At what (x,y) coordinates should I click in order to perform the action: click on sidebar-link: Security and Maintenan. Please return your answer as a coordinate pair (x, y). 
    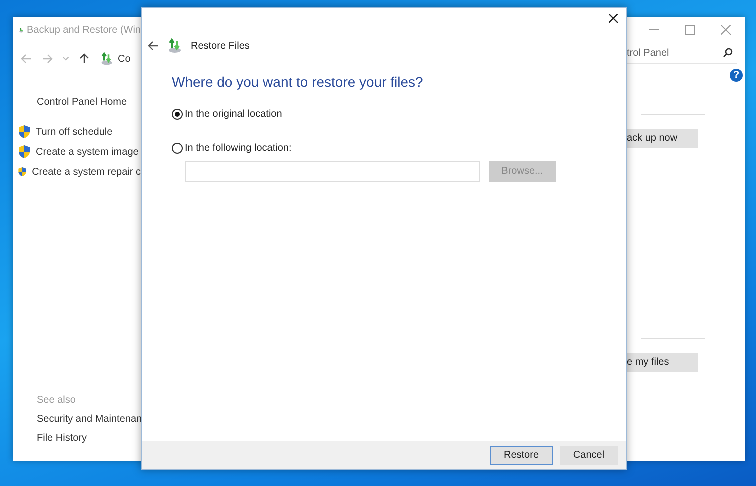
    Looking at the image, I should click on (79, 419).